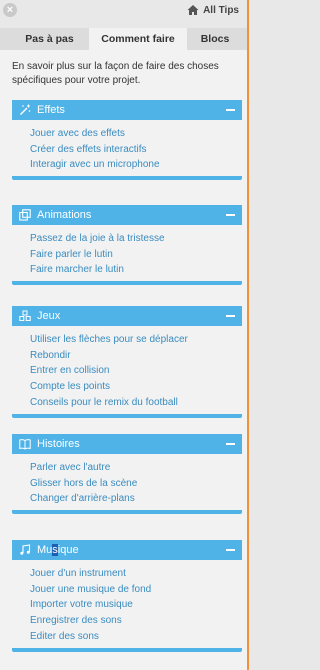  Describe the element at coordinates (25, 215) in the screenshot. I see `animation-frames-icon` at that location.